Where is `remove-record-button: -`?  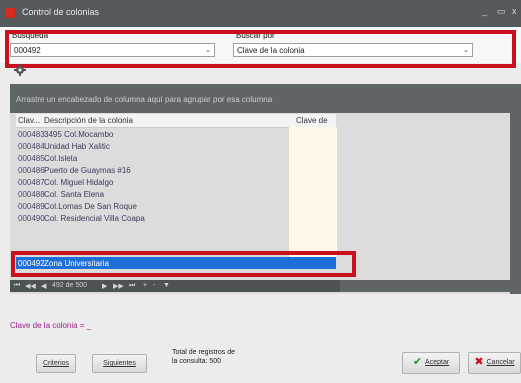
remove-record-button: - is located at coordinates (154, 285).